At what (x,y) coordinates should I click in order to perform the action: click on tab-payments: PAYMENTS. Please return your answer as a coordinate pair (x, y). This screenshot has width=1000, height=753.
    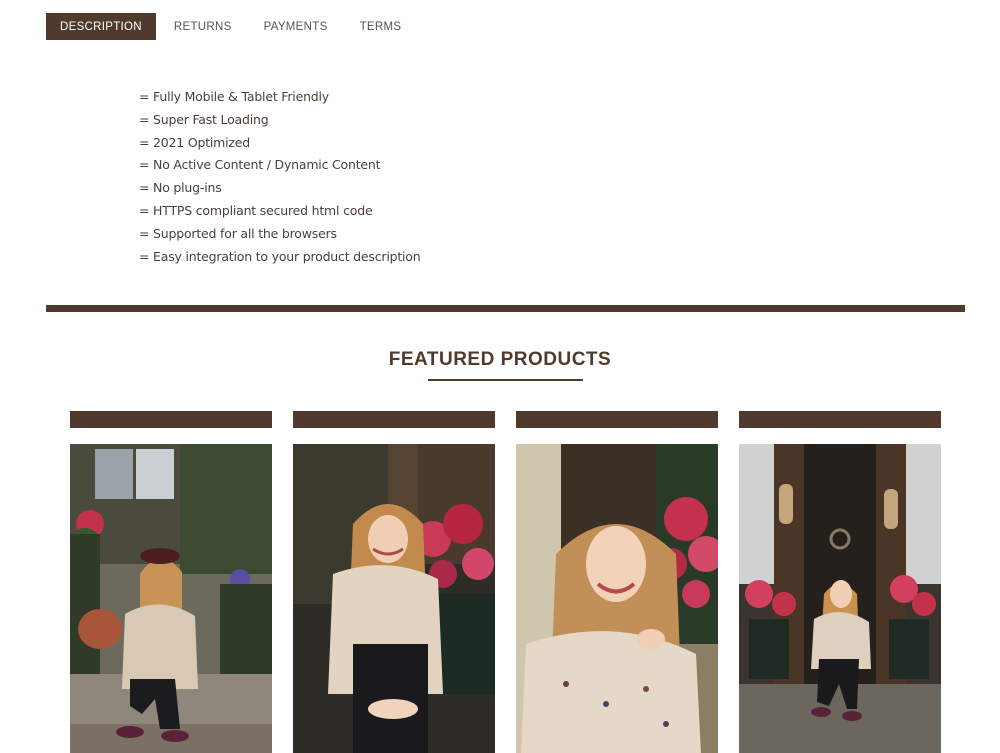
    Looking at the image, I should click on (296, 26).